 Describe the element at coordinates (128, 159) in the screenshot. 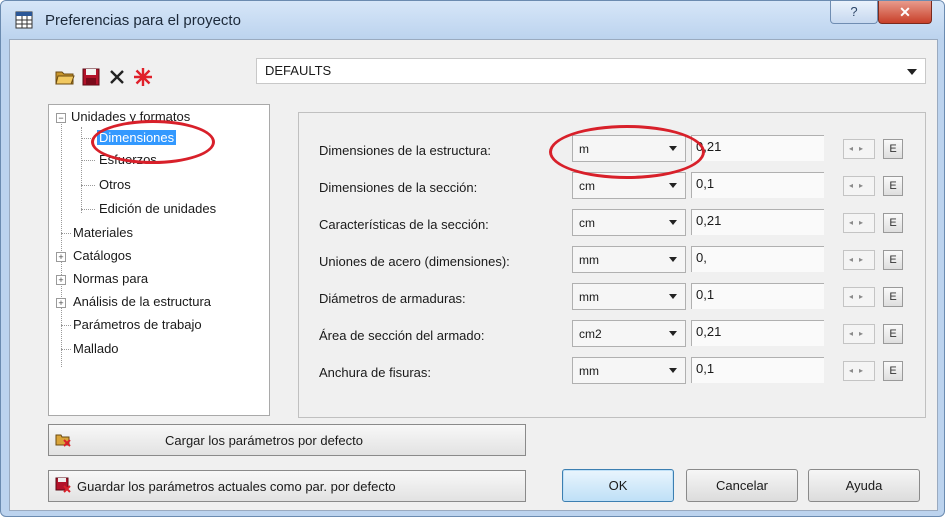

I see `tree-item-forces: Esfuerzos` at that location.